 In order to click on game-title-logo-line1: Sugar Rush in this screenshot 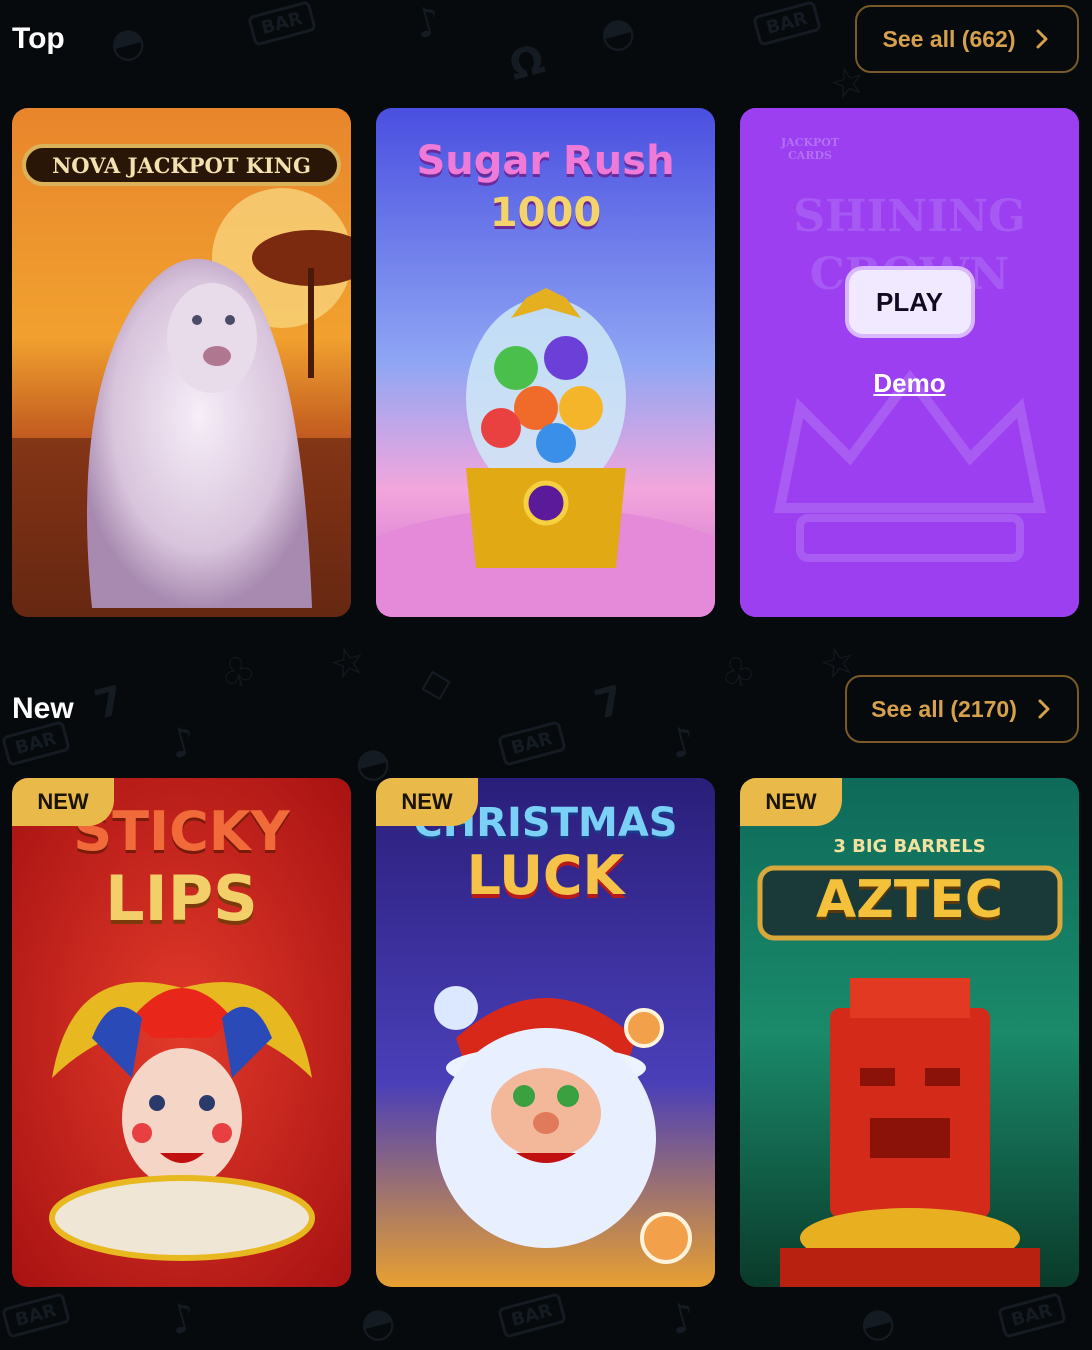, I will do `click(545, 161)`.